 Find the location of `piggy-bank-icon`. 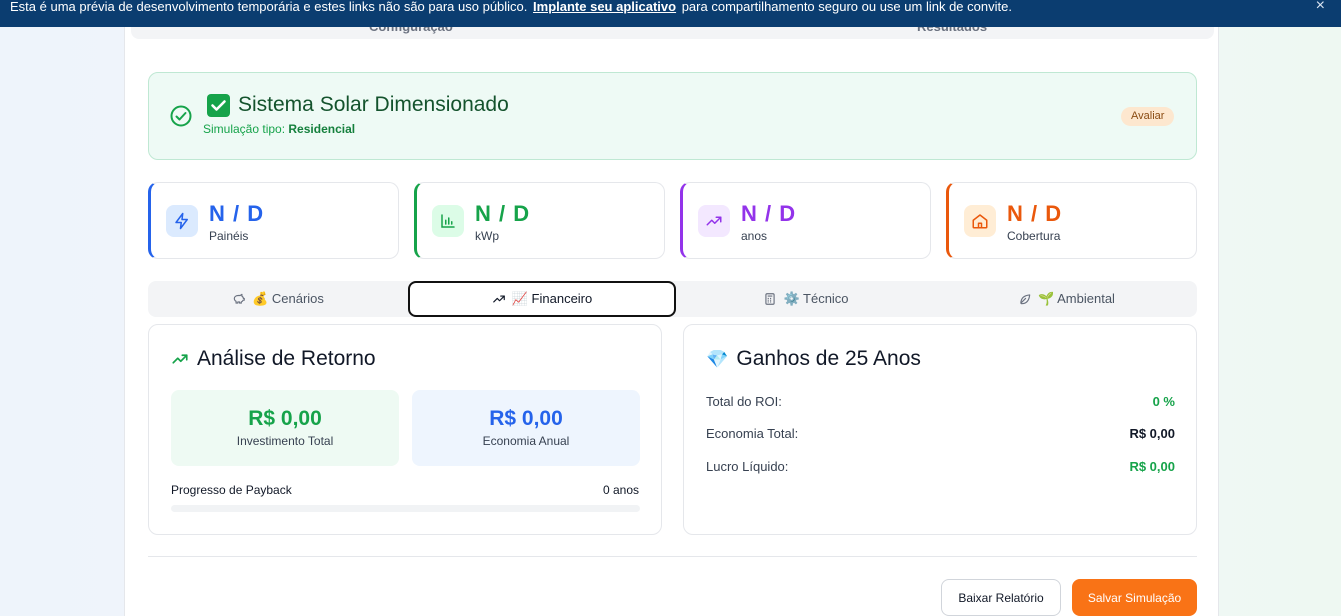

piggy-bank-icon is located at coordinates (239, 298).